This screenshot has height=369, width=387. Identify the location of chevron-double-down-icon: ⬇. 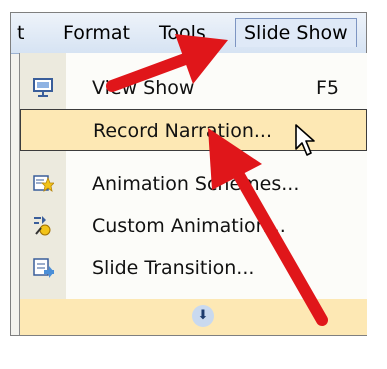
(203, 316).